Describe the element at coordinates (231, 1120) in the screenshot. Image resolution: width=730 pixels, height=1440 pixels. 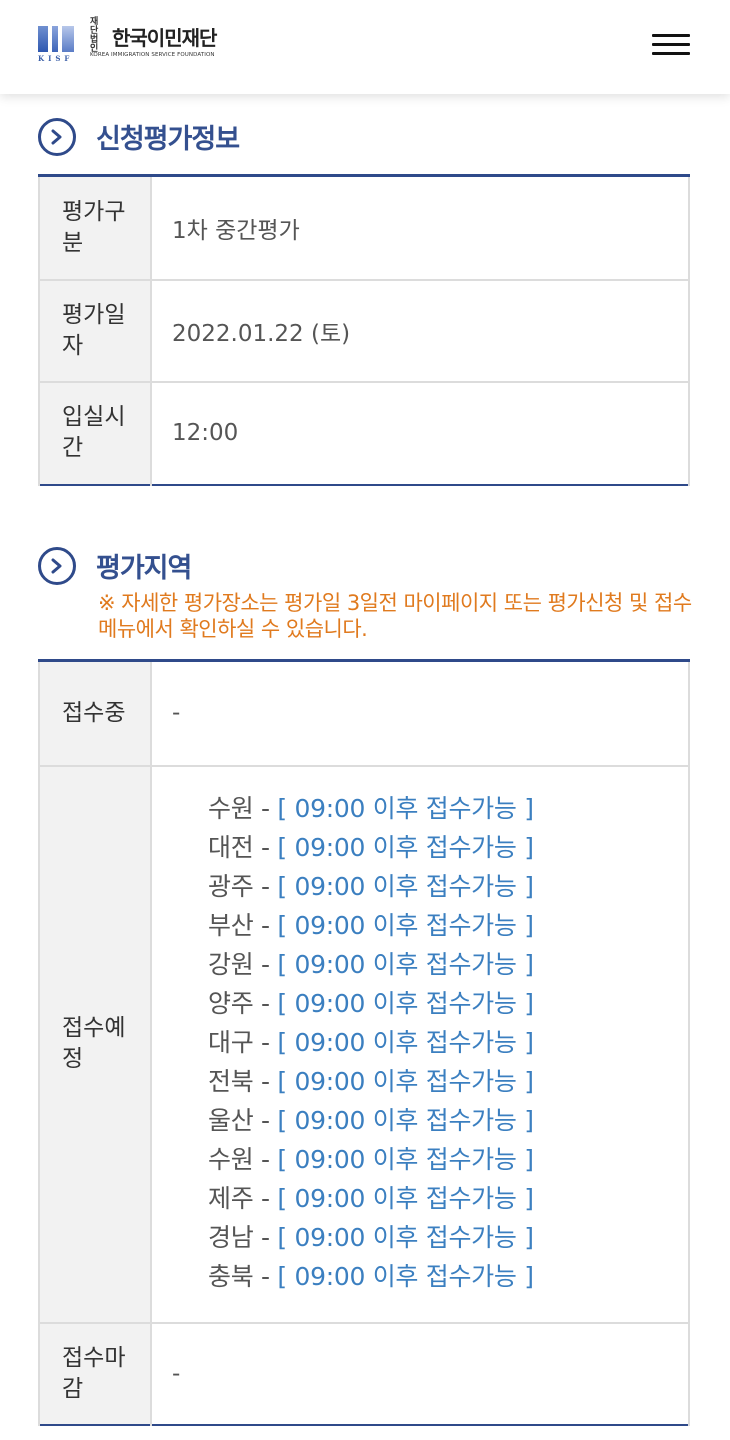
I see `region-name: 울산` at that location.